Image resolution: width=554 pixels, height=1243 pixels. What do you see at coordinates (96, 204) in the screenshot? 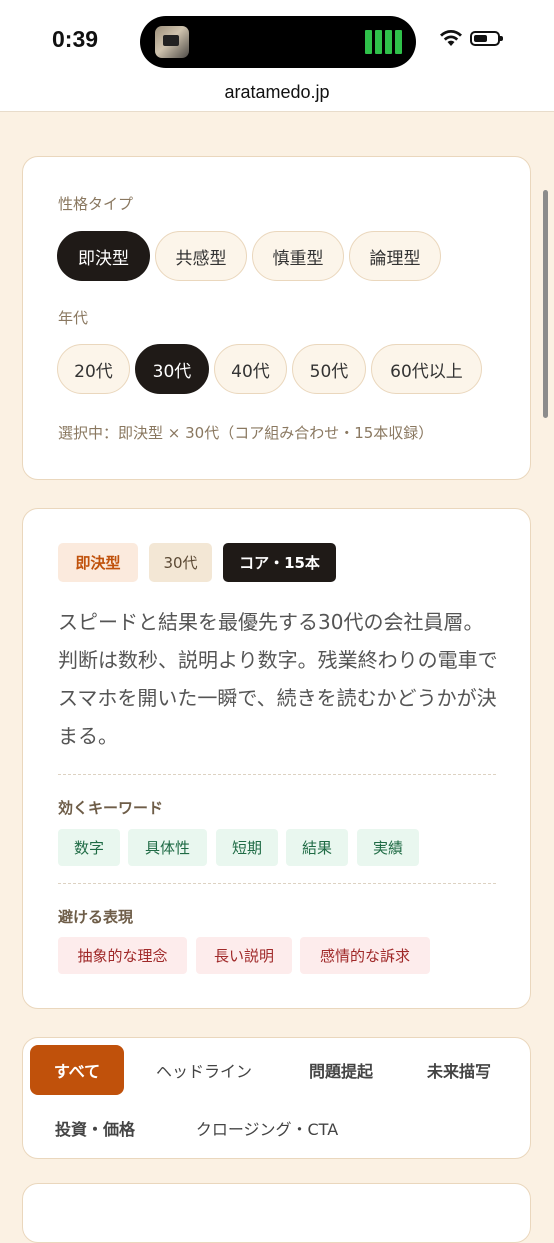
I see `personality-type-label: 性格タイプ` at bounding box center [96, 204].